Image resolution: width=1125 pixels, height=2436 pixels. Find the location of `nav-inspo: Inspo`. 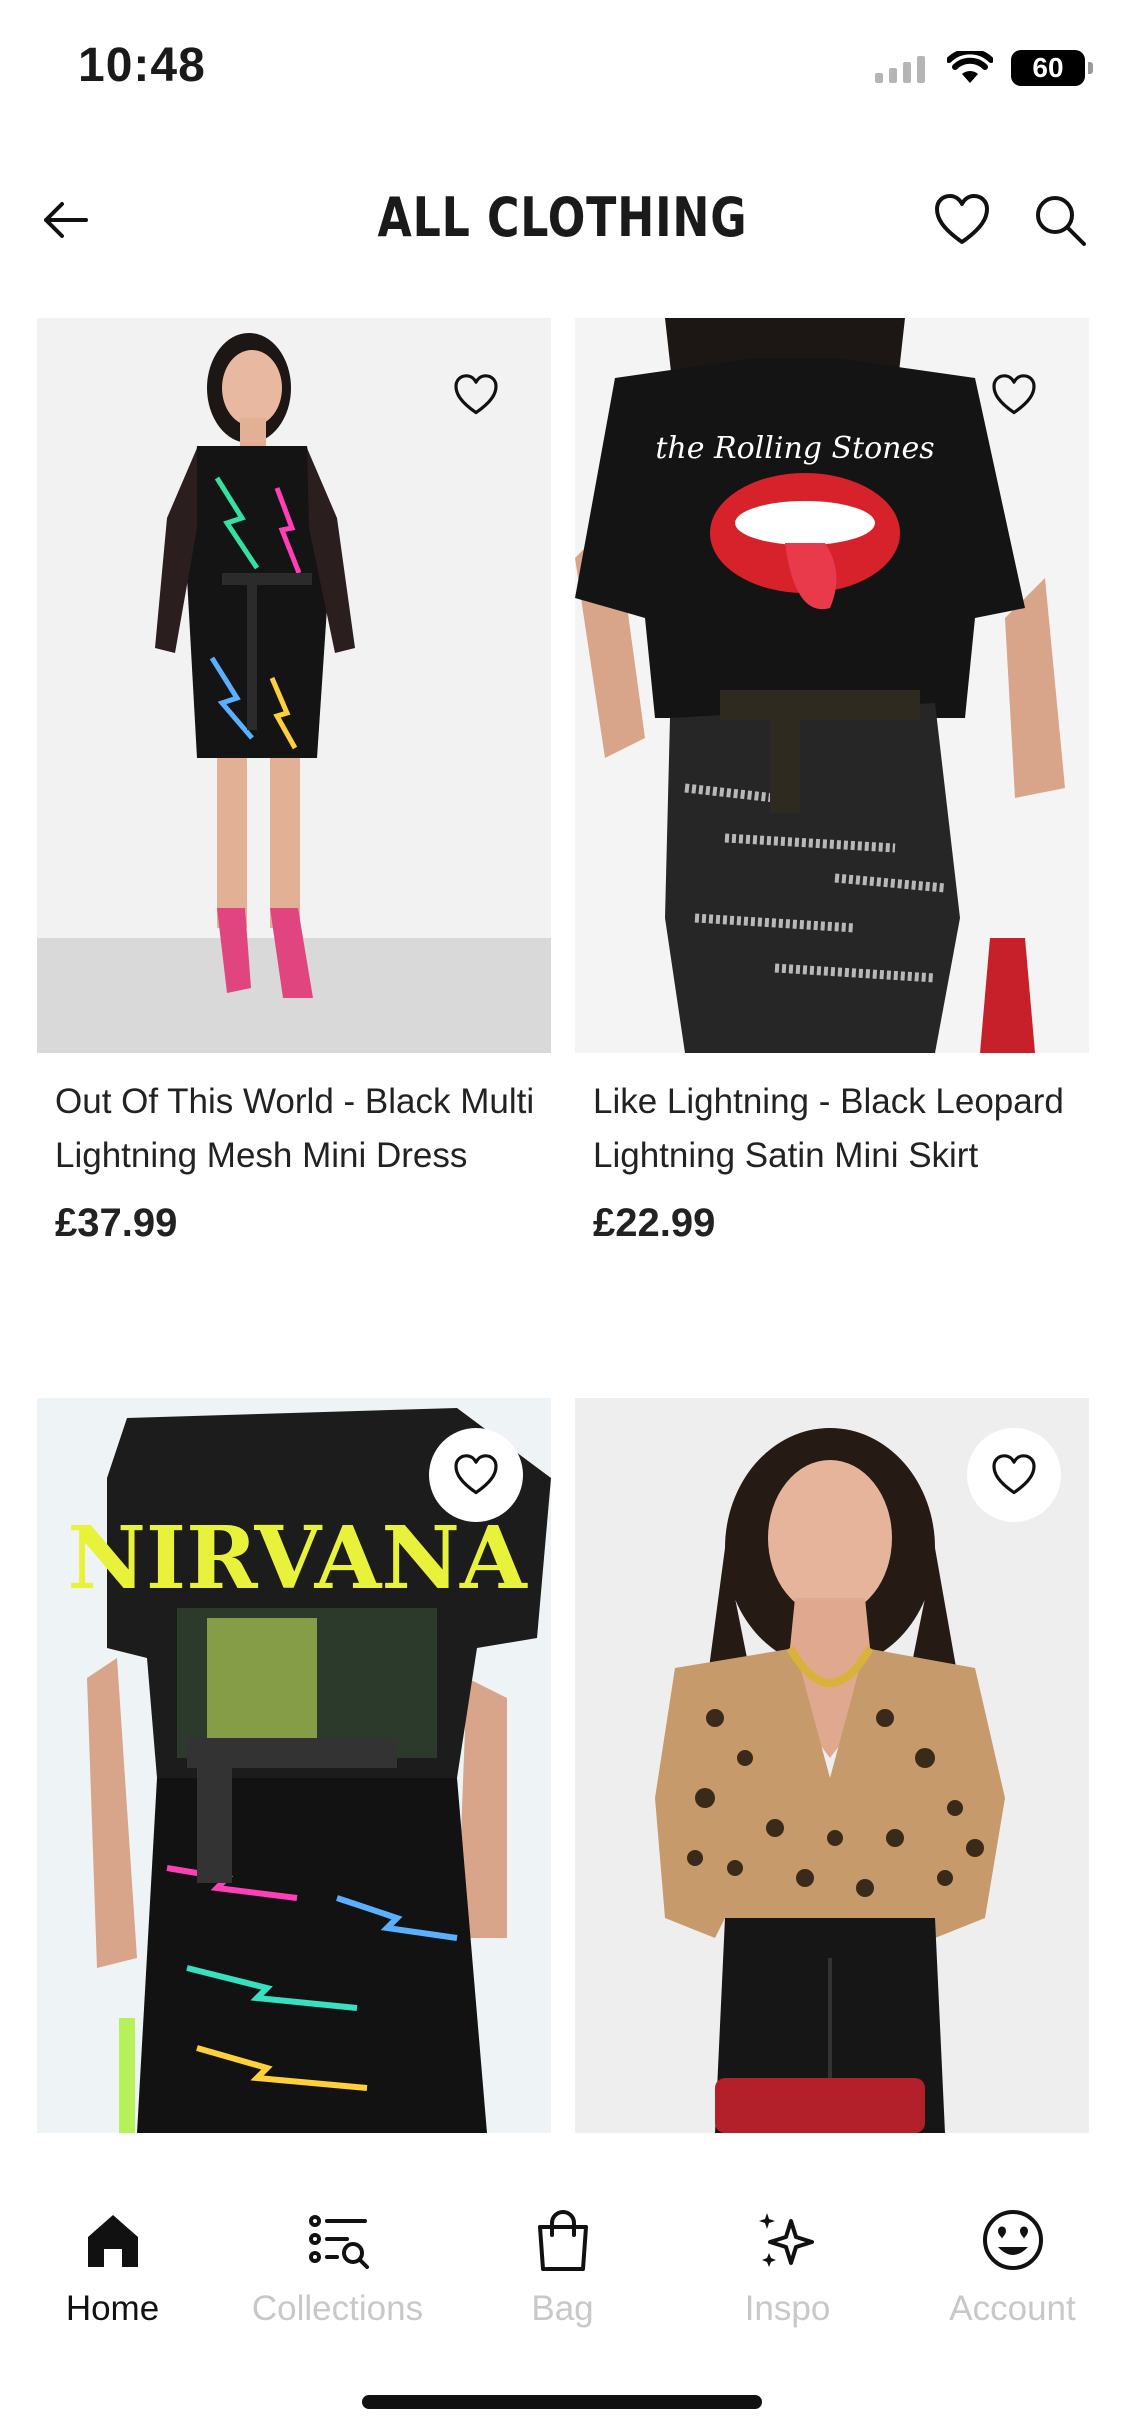

nav-inspo: Inspo is located at coordinates (787, 2267).